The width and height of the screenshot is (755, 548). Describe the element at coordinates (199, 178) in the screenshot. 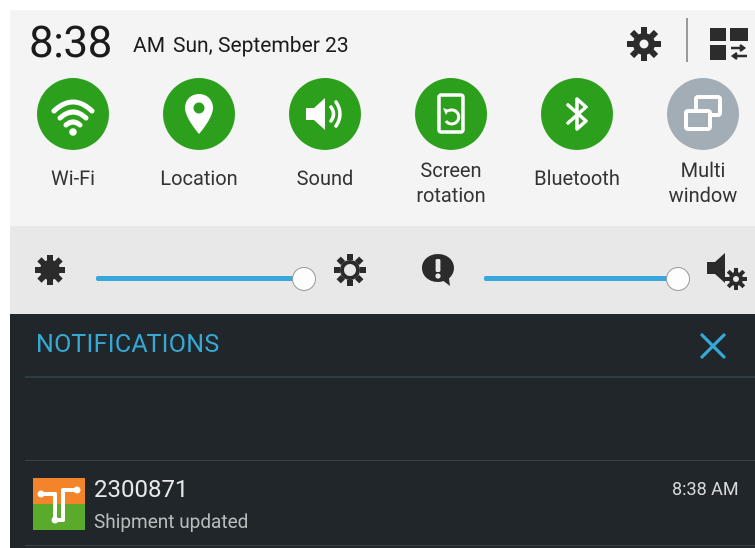

I see `toggle-location-label: Location` at that location.